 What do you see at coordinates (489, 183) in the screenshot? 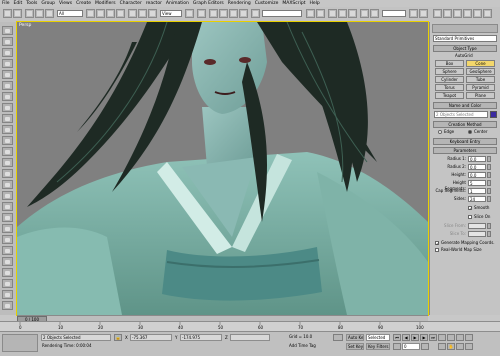
I see `height-segments-spinner` at bounding box center [489, 183].